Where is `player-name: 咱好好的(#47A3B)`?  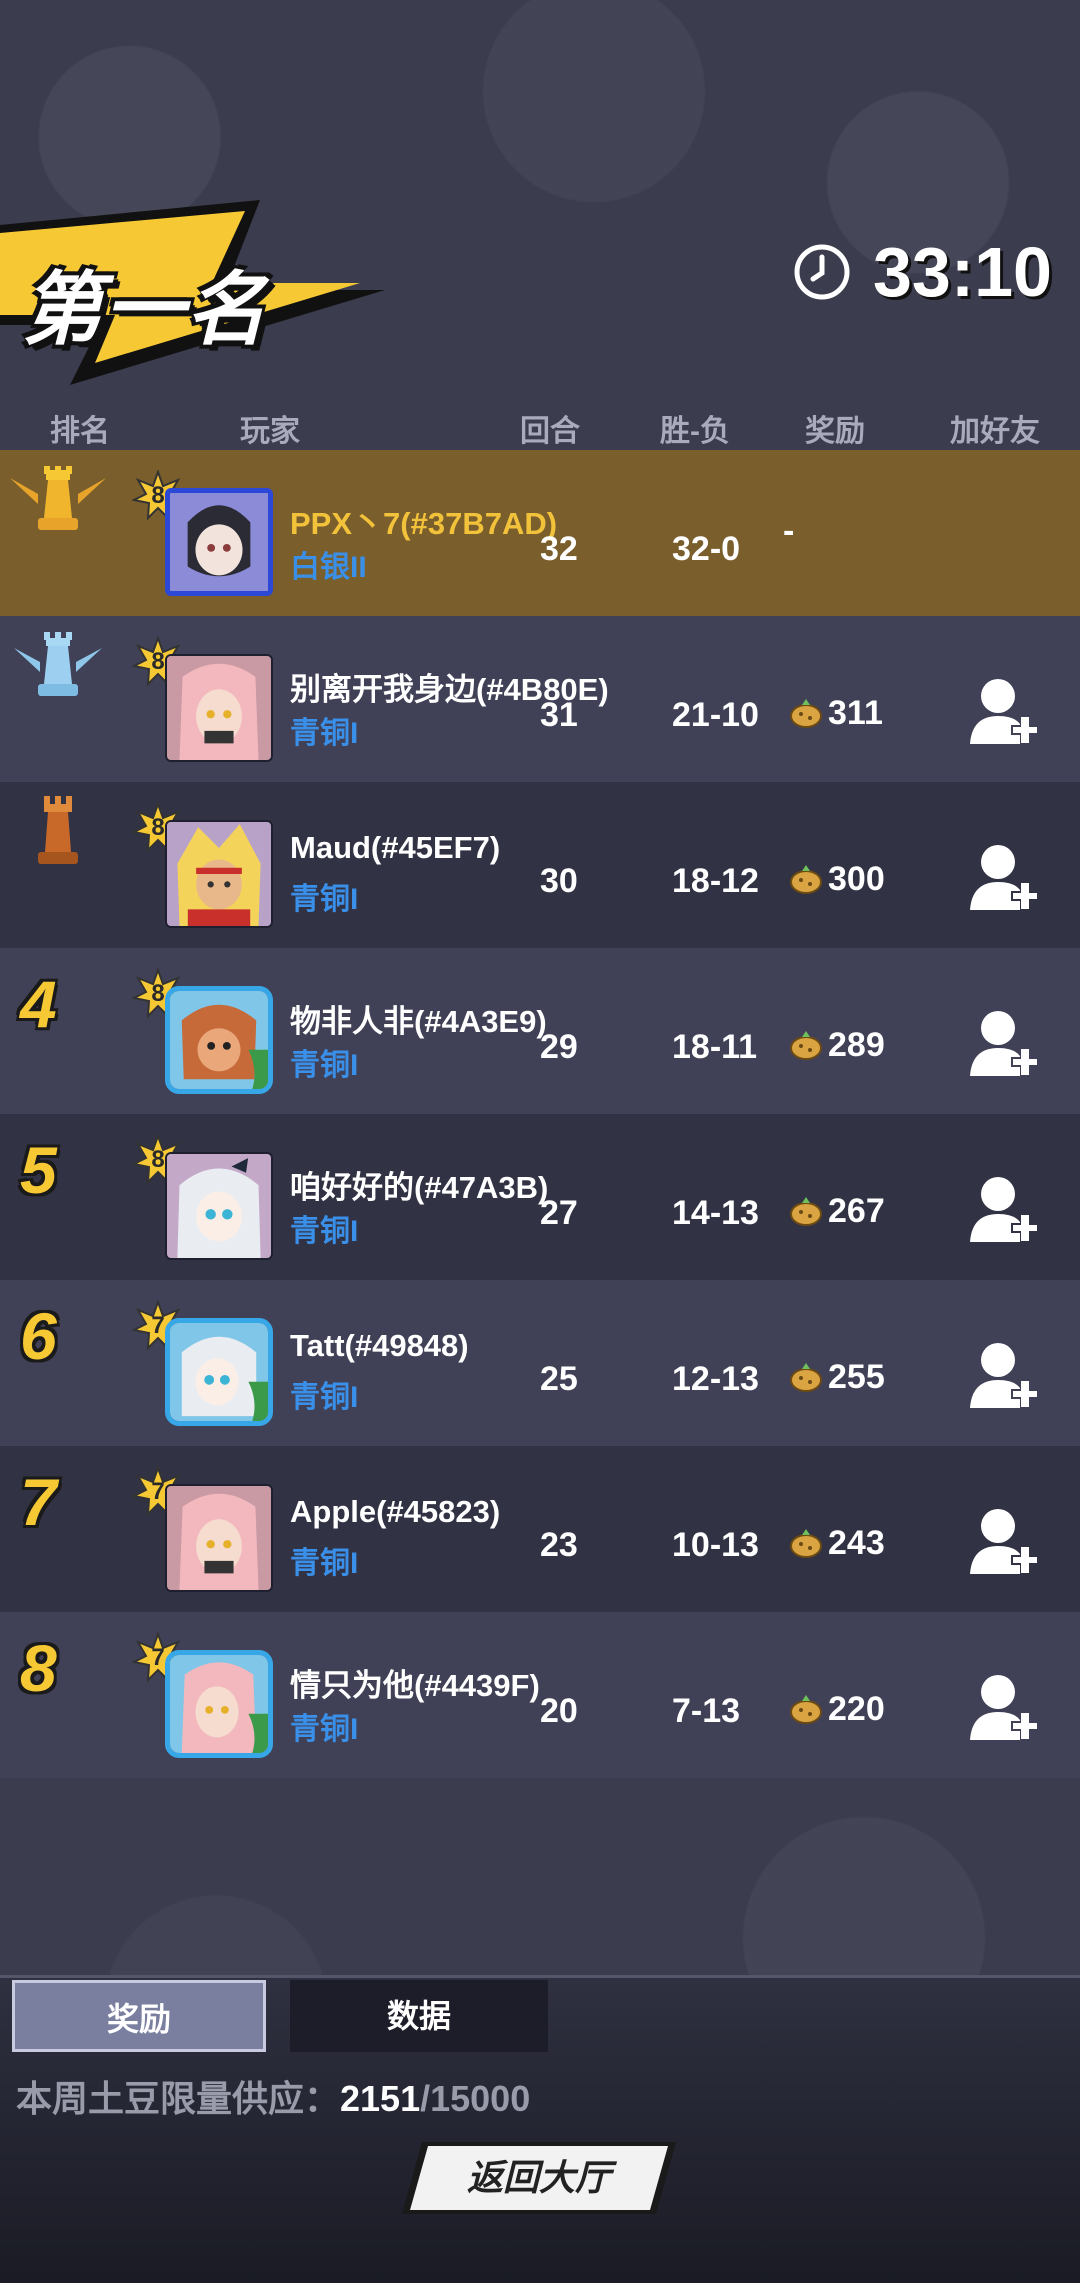 player-name: 咱好好的(#47A3B) is located at coordinates (419, 1187).